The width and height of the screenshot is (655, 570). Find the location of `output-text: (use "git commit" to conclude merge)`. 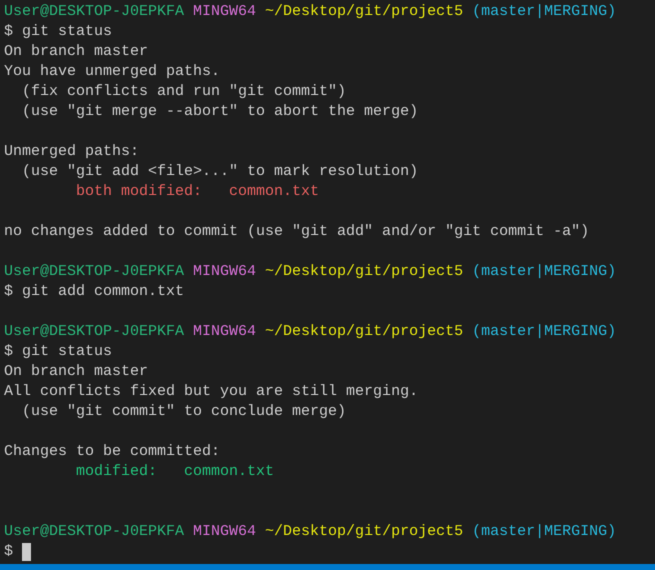

output-text: (use "git commit" to conclude merge) is located at coordinates (183, 412).